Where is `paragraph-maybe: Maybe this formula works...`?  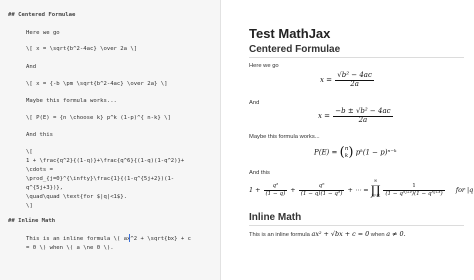 paragraph-maybe: Maybe this formula works... is located at coordinates (284, 137).